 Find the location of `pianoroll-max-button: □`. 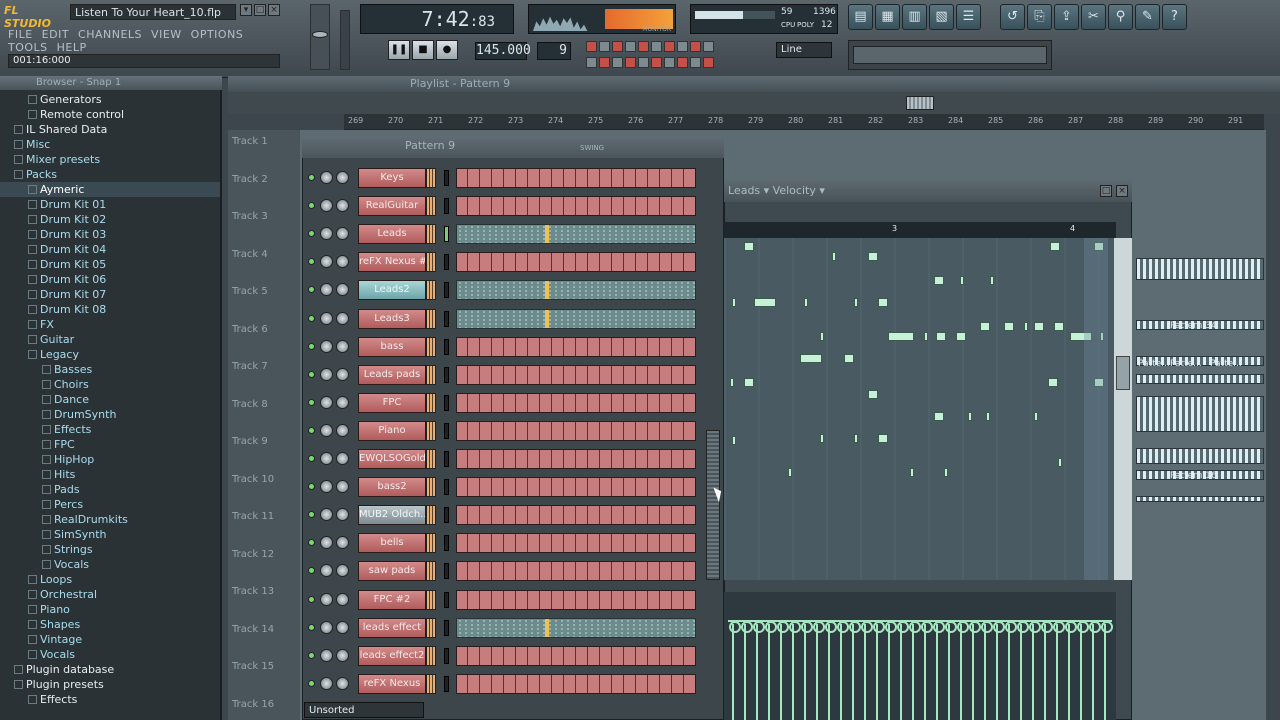

pianoroll-max-button: □ is located at coordinates (1106, 191).